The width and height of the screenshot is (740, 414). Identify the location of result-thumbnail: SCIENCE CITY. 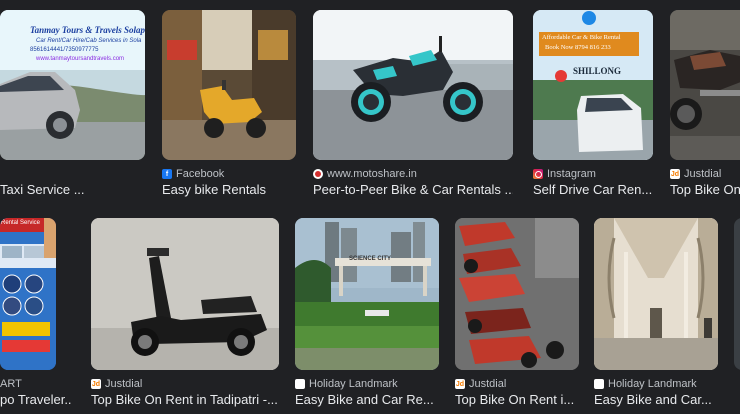
(367, 294).